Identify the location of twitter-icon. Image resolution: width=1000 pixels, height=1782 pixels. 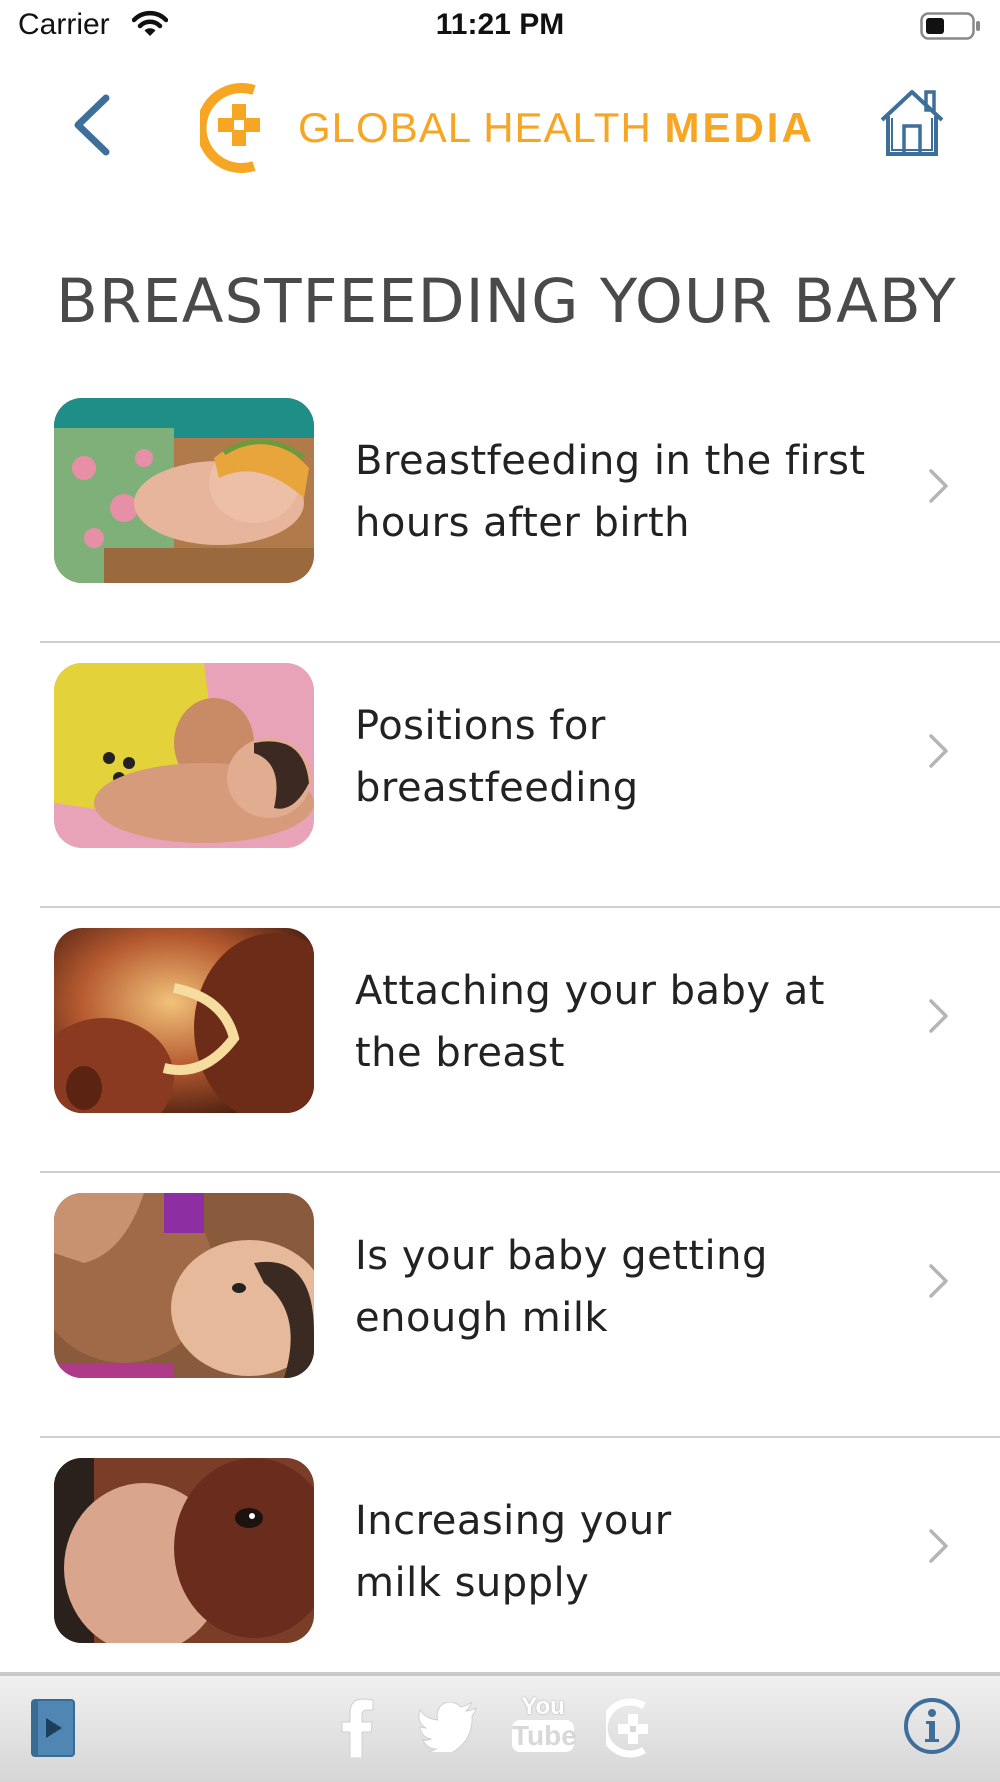
(447, 1728).